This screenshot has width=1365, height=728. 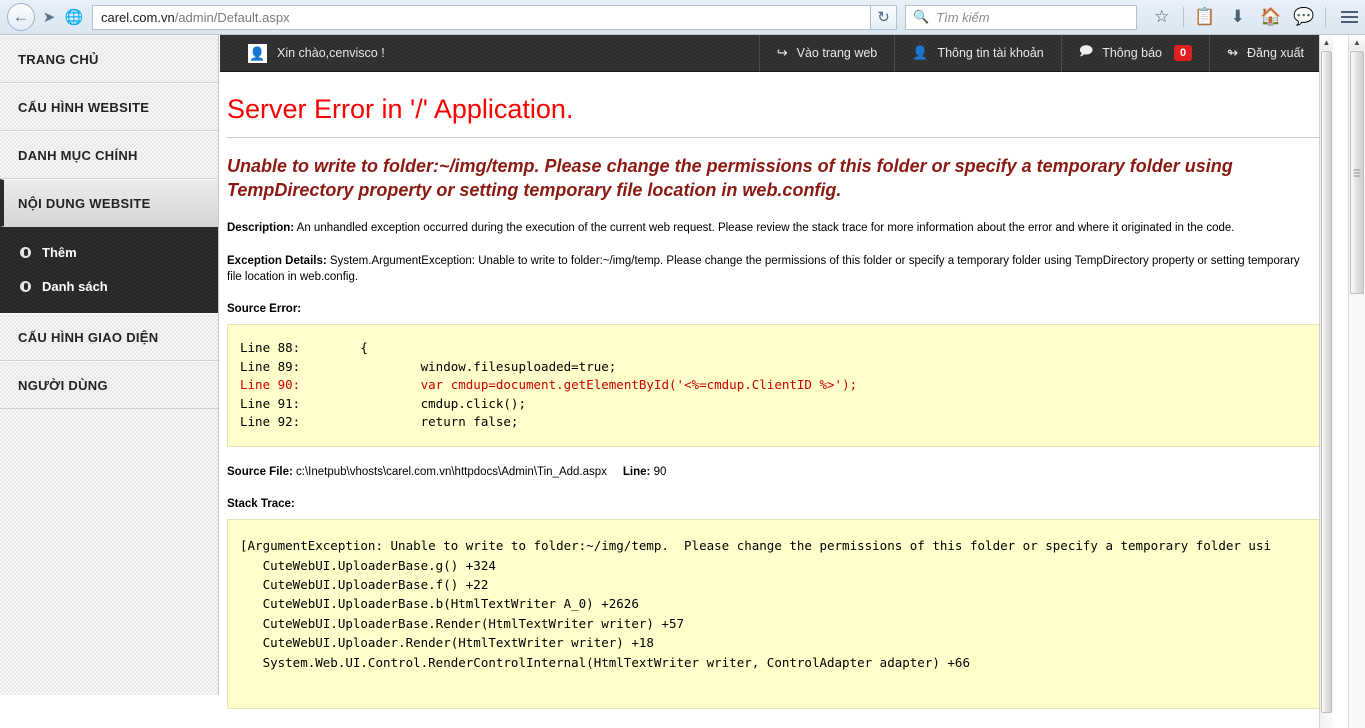 I want to click on user-icon: 👤, so click(x=920, y=52).